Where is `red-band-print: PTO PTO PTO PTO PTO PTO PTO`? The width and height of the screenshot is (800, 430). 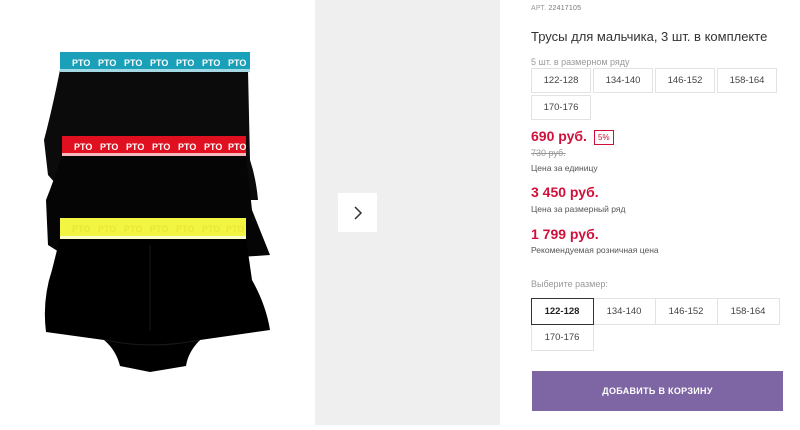
red-band-print: PTO PTO PTO PTO PTO PTO PTO is located at coordinates (160, 147).